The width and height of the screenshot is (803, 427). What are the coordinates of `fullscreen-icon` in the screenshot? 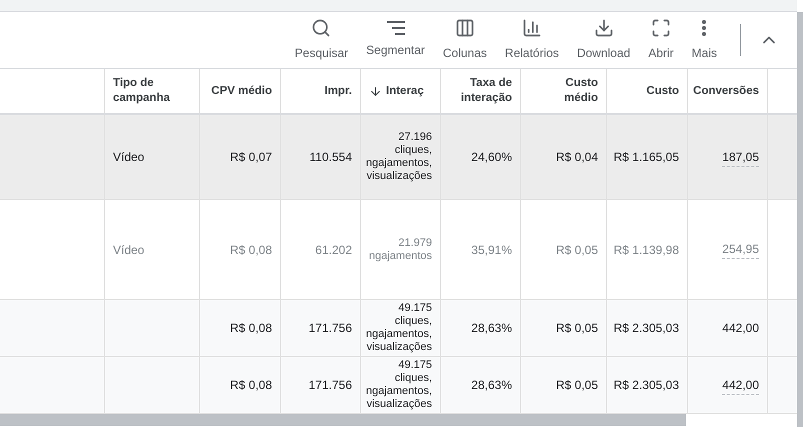 It's located at (660, 28).